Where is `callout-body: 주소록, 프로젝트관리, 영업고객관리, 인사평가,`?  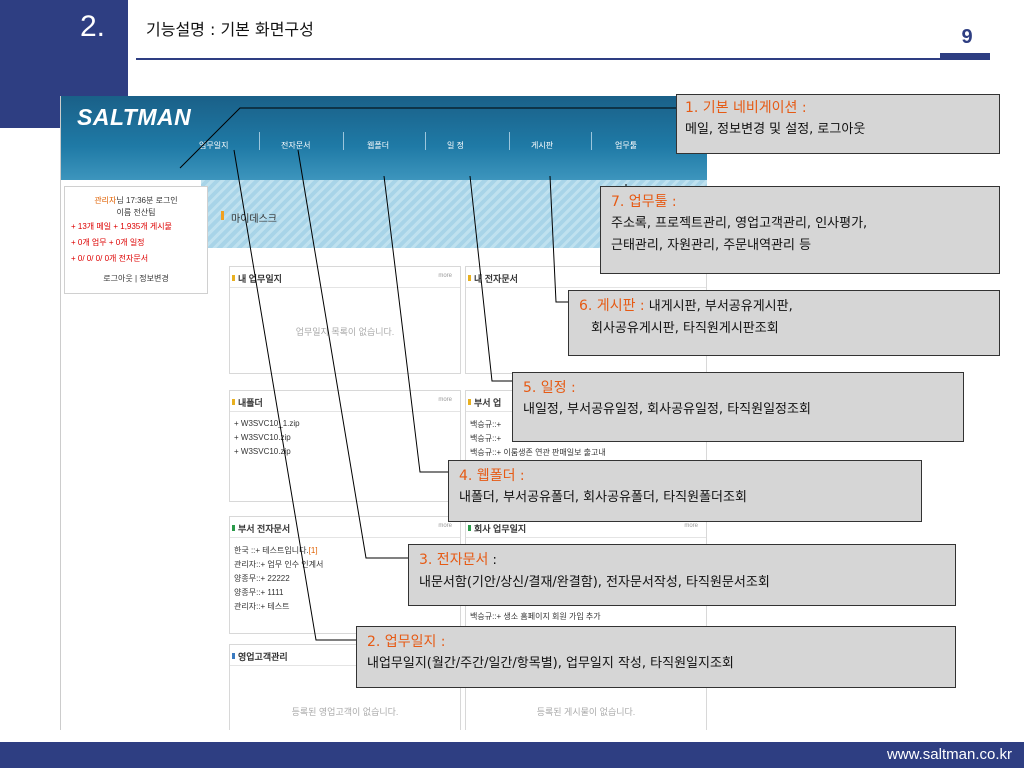 callout-body: 주소록, 프로젝트관리, 영업고객관리, 인사평가, is located at coordinates (739, 223).